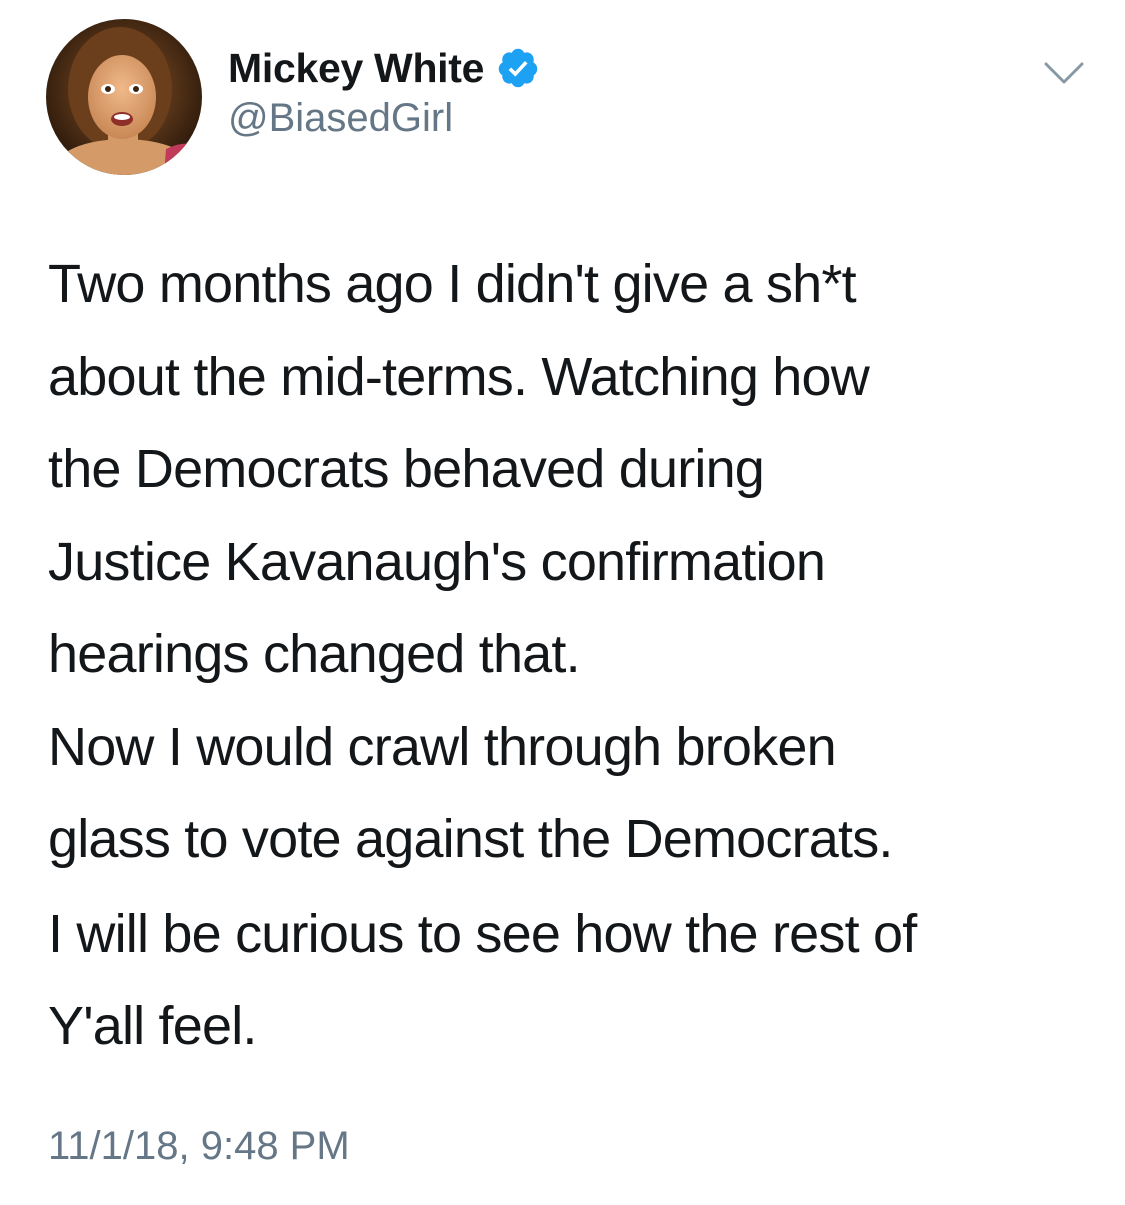 Image resolution: width=1125 pixels, height=1205 pixels. I want to click on tweet-line: glass to vote against the Democrats., so click(470, 839).